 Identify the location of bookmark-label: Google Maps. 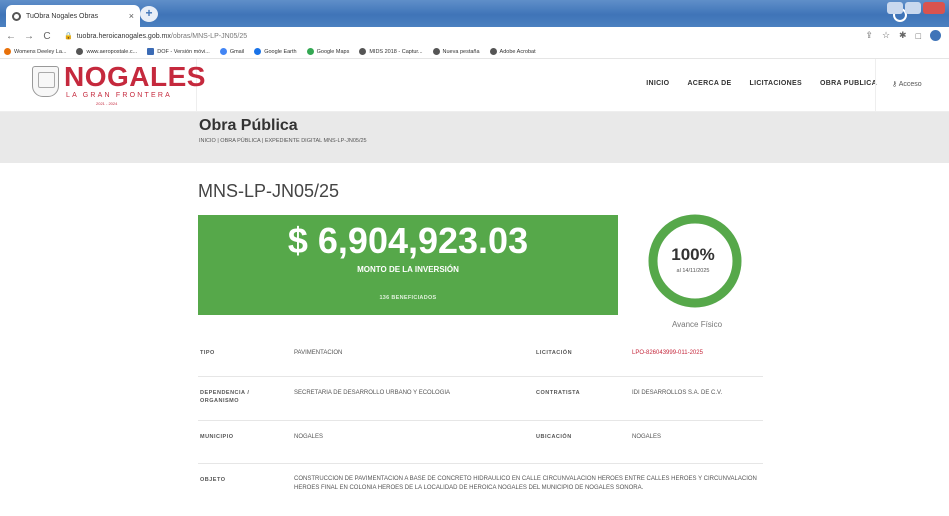
(333, 51).